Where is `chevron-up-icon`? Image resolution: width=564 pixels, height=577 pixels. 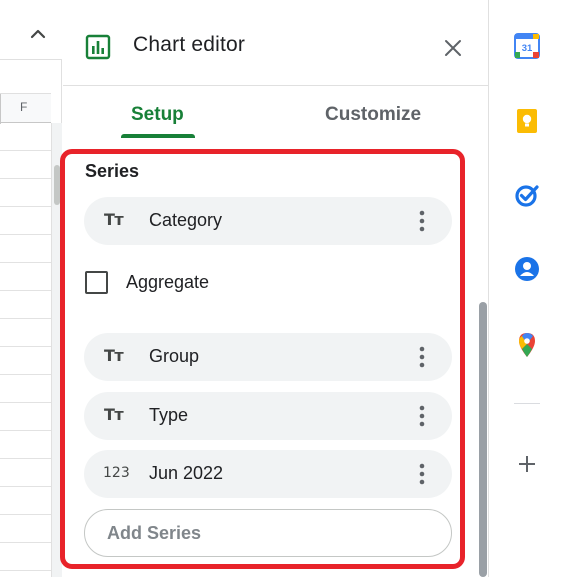 chevron-up-icon is located at coordinates (38, 34).